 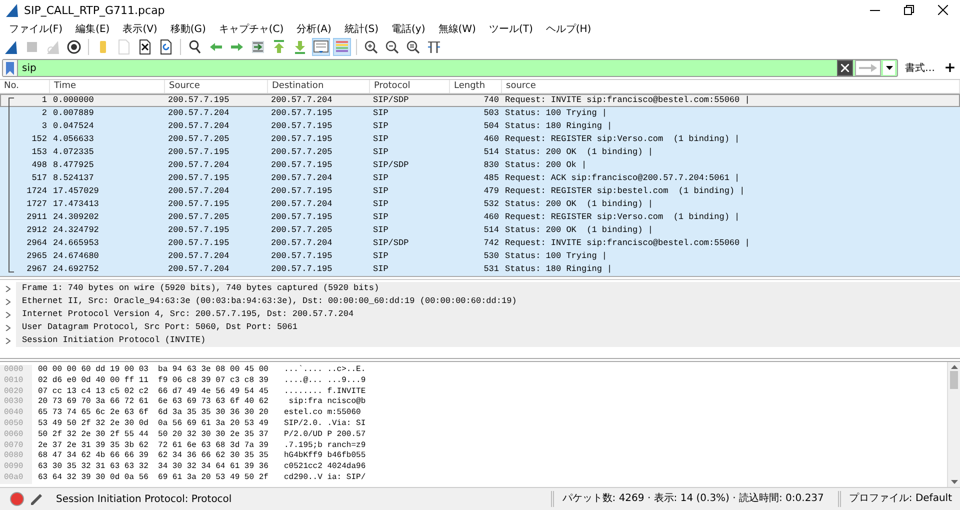 I want to click on column-header: No., so click(x=25, y=86).